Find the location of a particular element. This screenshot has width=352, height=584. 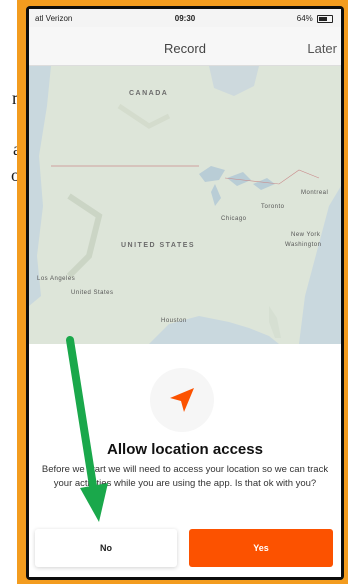

battery-percent: 64% is located at coordinates (304, 18).